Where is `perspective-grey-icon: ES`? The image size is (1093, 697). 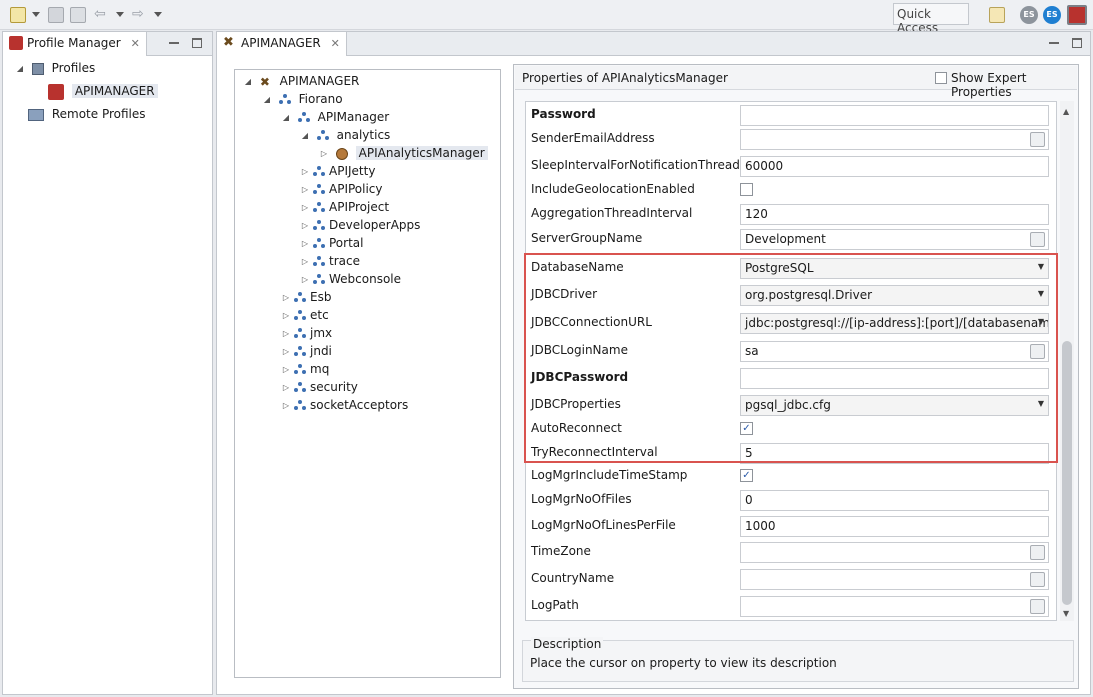 perspective-grey-icon: ES is located at coordinates (1029, 15).